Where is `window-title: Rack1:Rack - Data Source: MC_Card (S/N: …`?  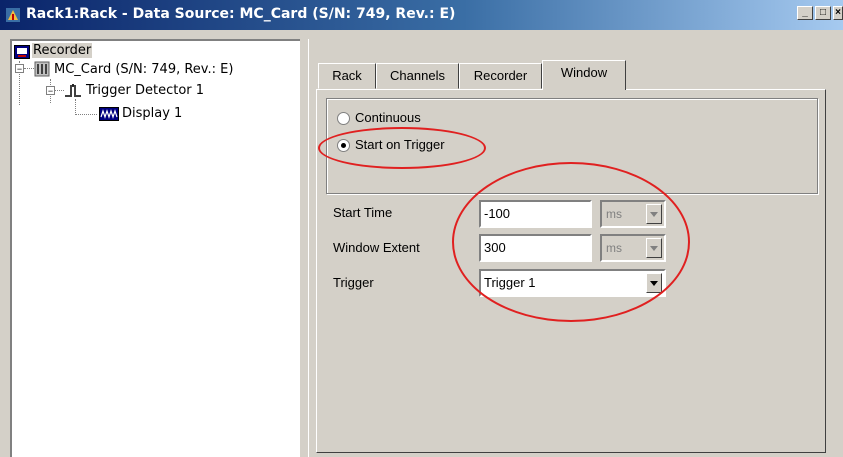 window-title: Rack1:Rack - Data Source: MC_Card (S/N: … is located at coordinates (241, 14).